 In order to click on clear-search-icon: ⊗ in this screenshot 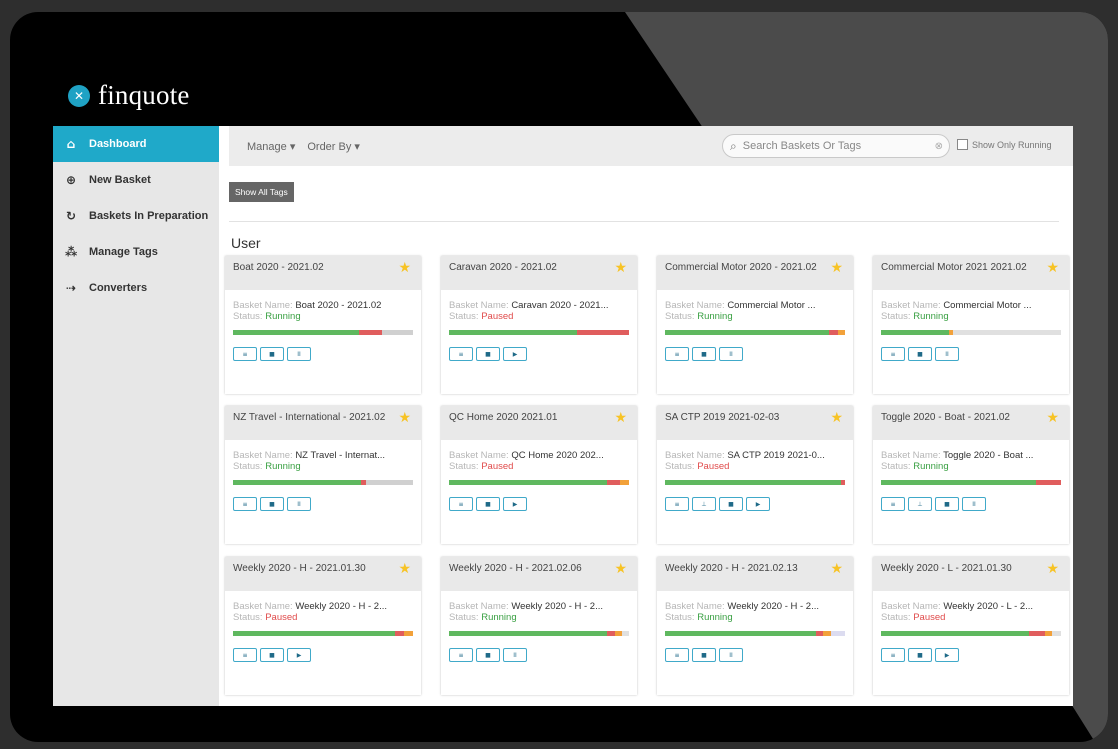, I will do `click(939, 146)`.